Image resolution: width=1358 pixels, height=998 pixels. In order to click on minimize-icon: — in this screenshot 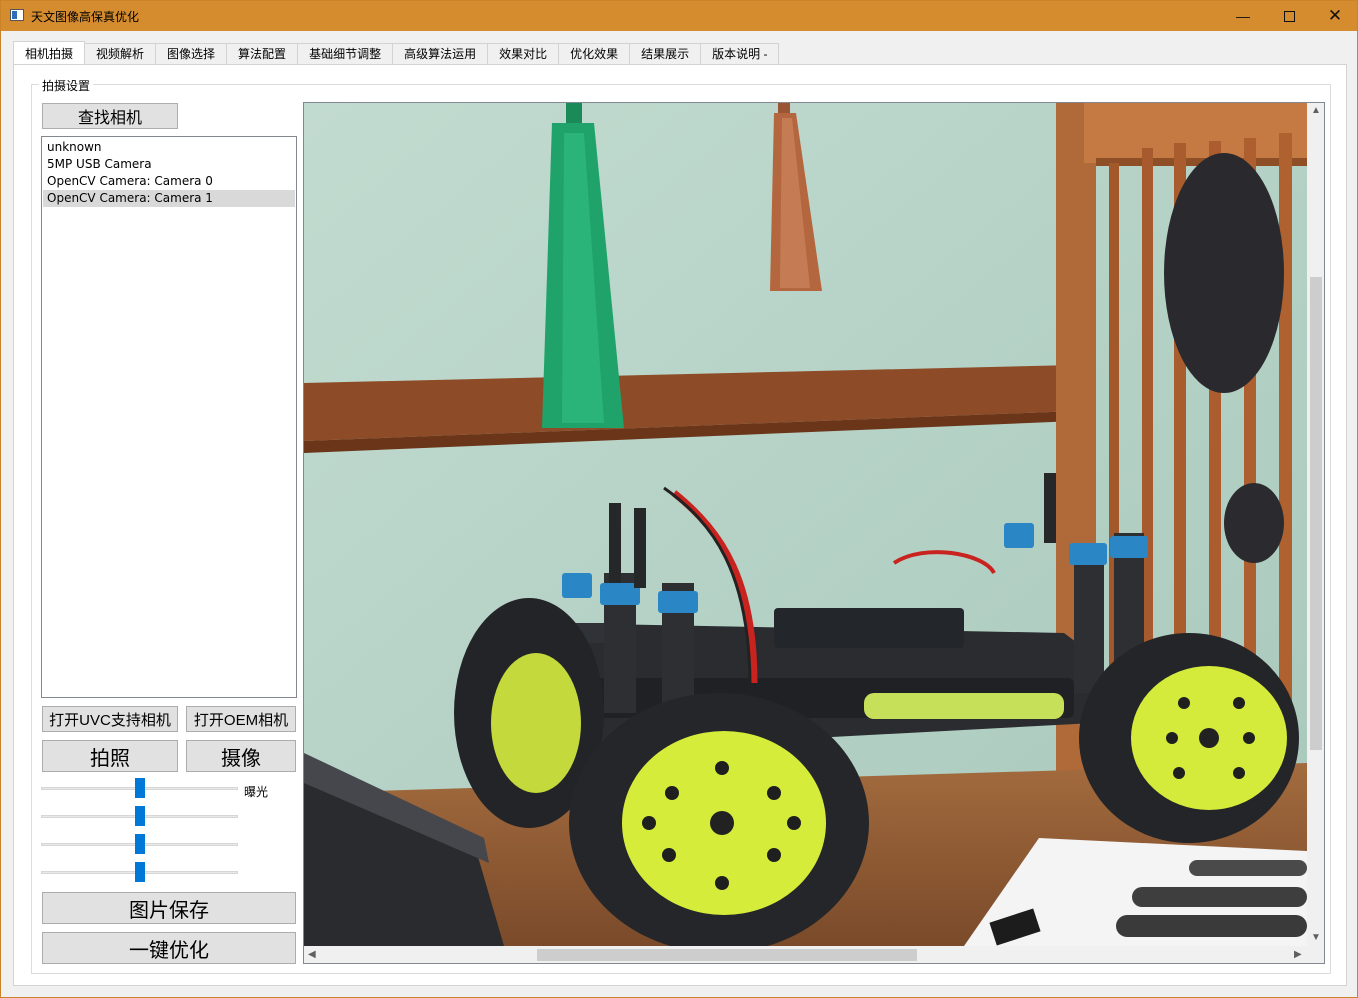, I will do `click(1243, 16)`.